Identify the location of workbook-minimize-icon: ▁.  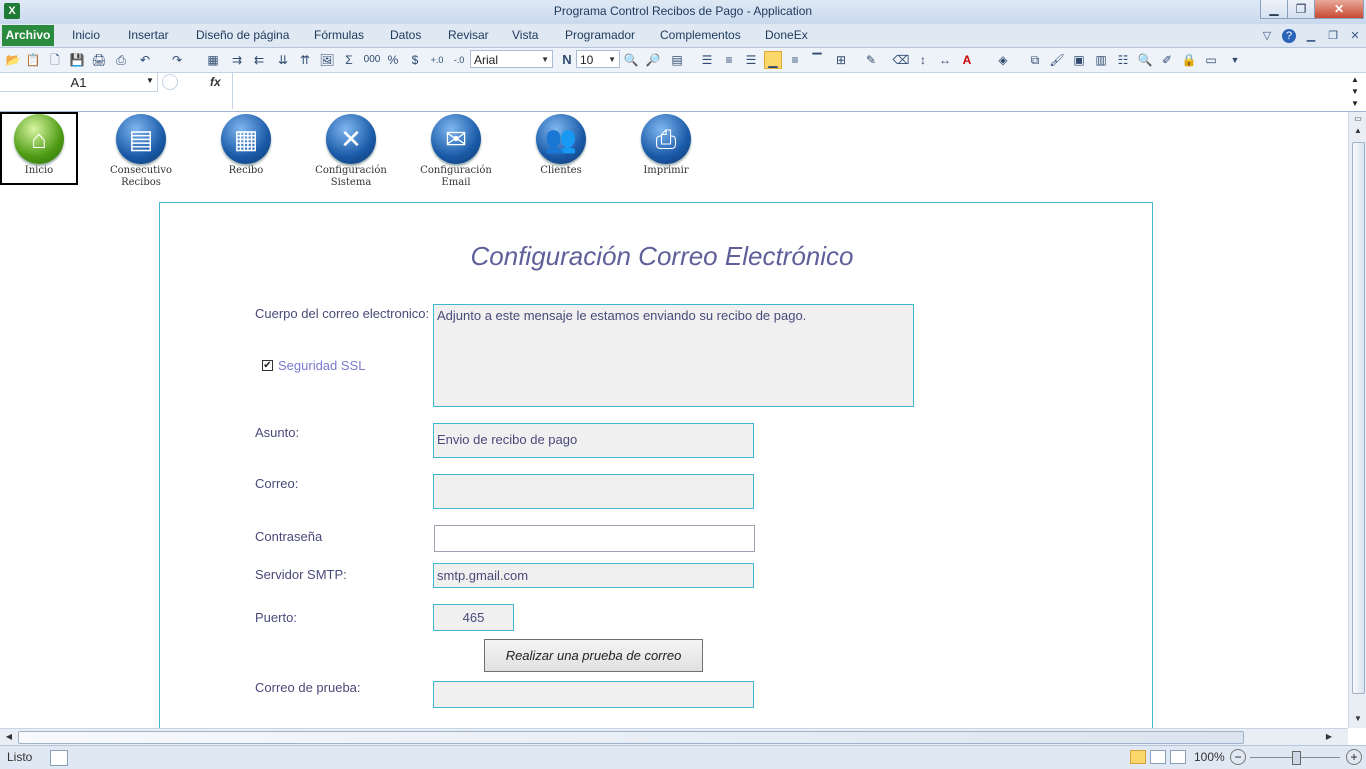
(1311, 36).